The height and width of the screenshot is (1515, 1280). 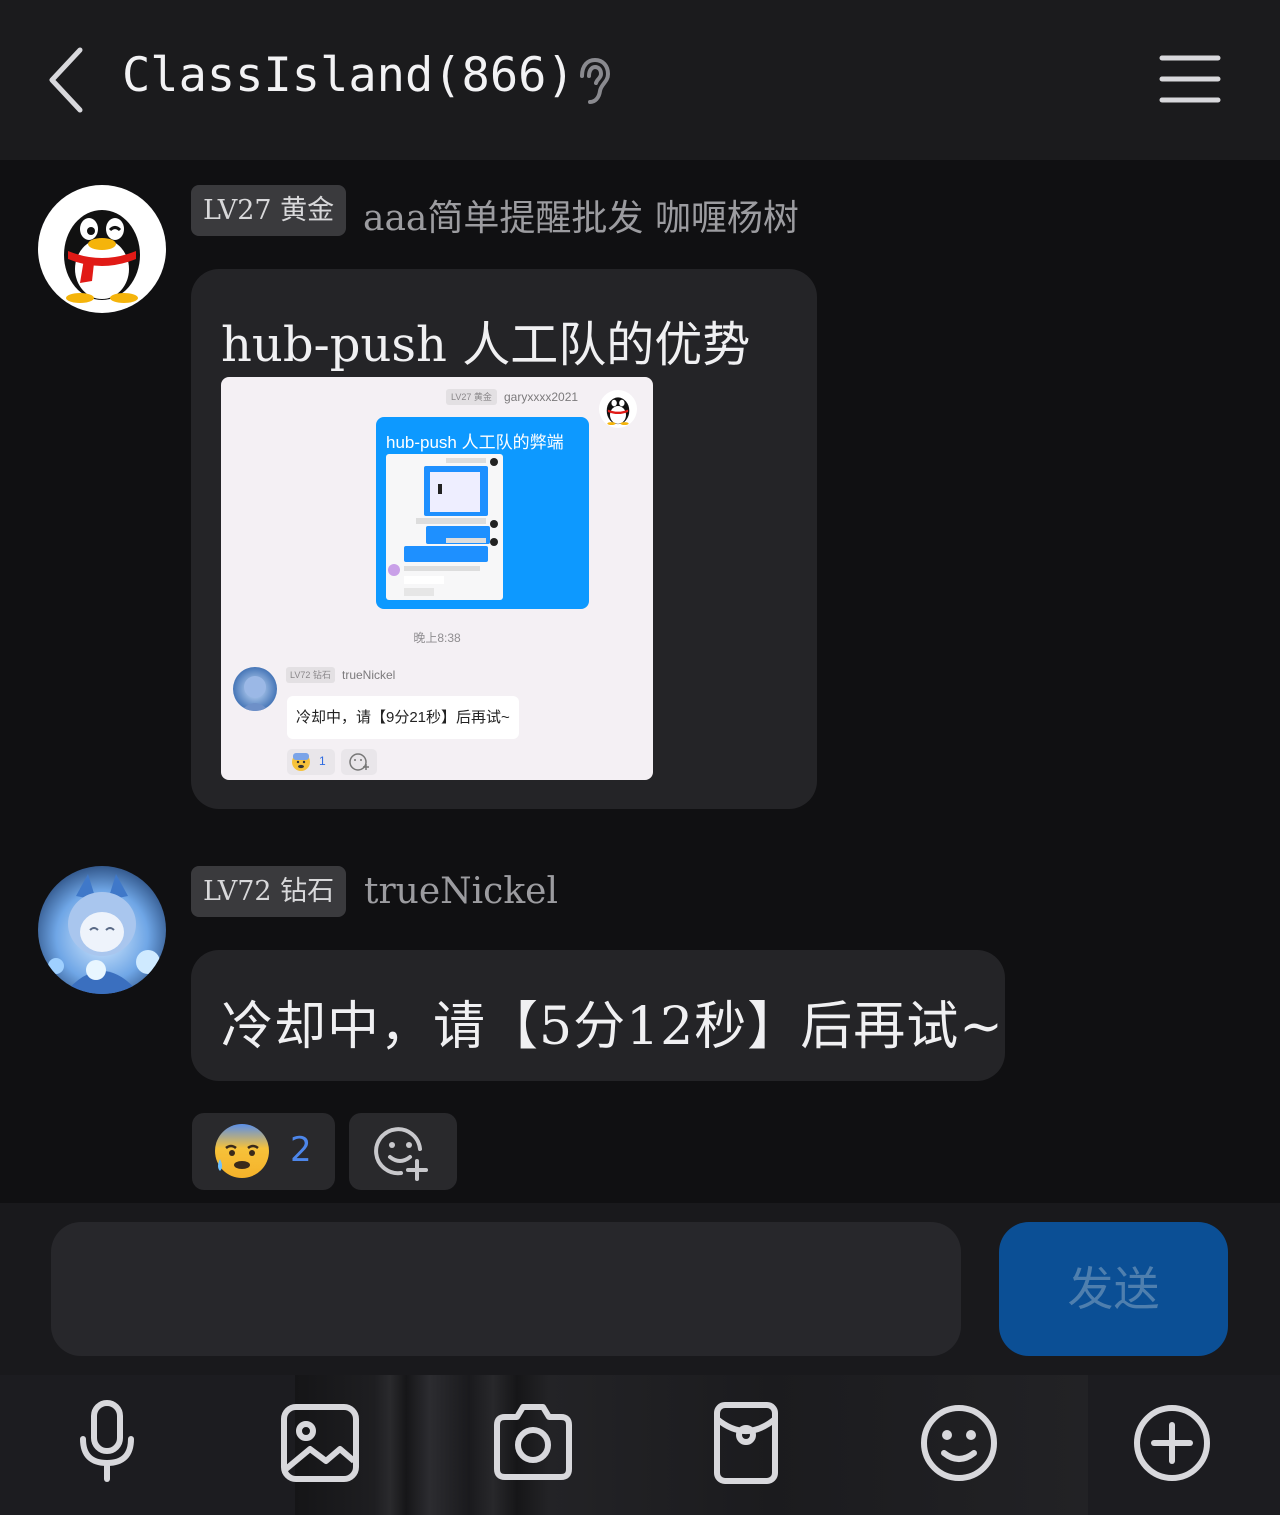 I want to click on more-button, so click(x=1172, y=1443).